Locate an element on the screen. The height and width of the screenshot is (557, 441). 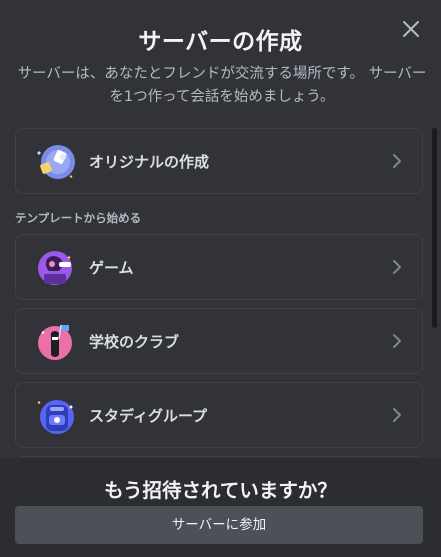
template-label: 学校のクラブ is located at coordinates (134, 342).